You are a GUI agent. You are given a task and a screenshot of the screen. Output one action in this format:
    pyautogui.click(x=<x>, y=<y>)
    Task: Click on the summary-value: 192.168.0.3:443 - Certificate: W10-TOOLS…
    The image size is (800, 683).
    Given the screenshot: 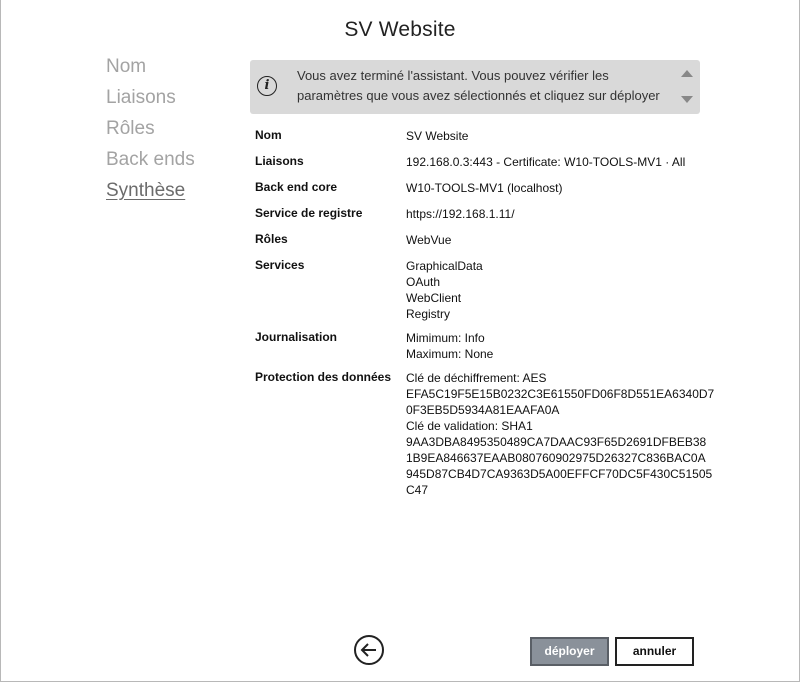 What is the action you would take?
    pyautogui.click(x=546, y=162)
    